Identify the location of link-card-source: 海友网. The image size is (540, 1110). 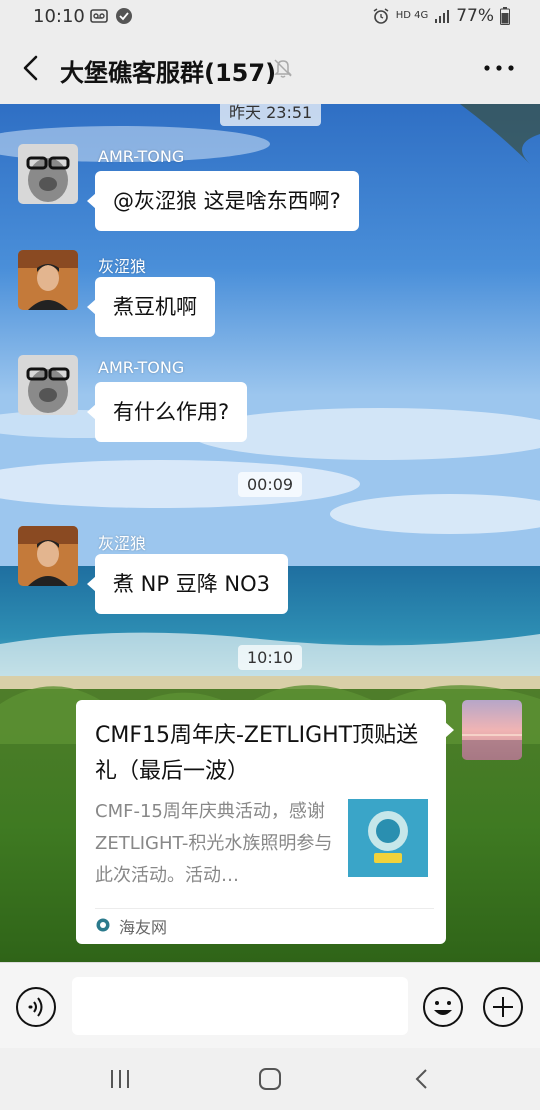
(143, 927).